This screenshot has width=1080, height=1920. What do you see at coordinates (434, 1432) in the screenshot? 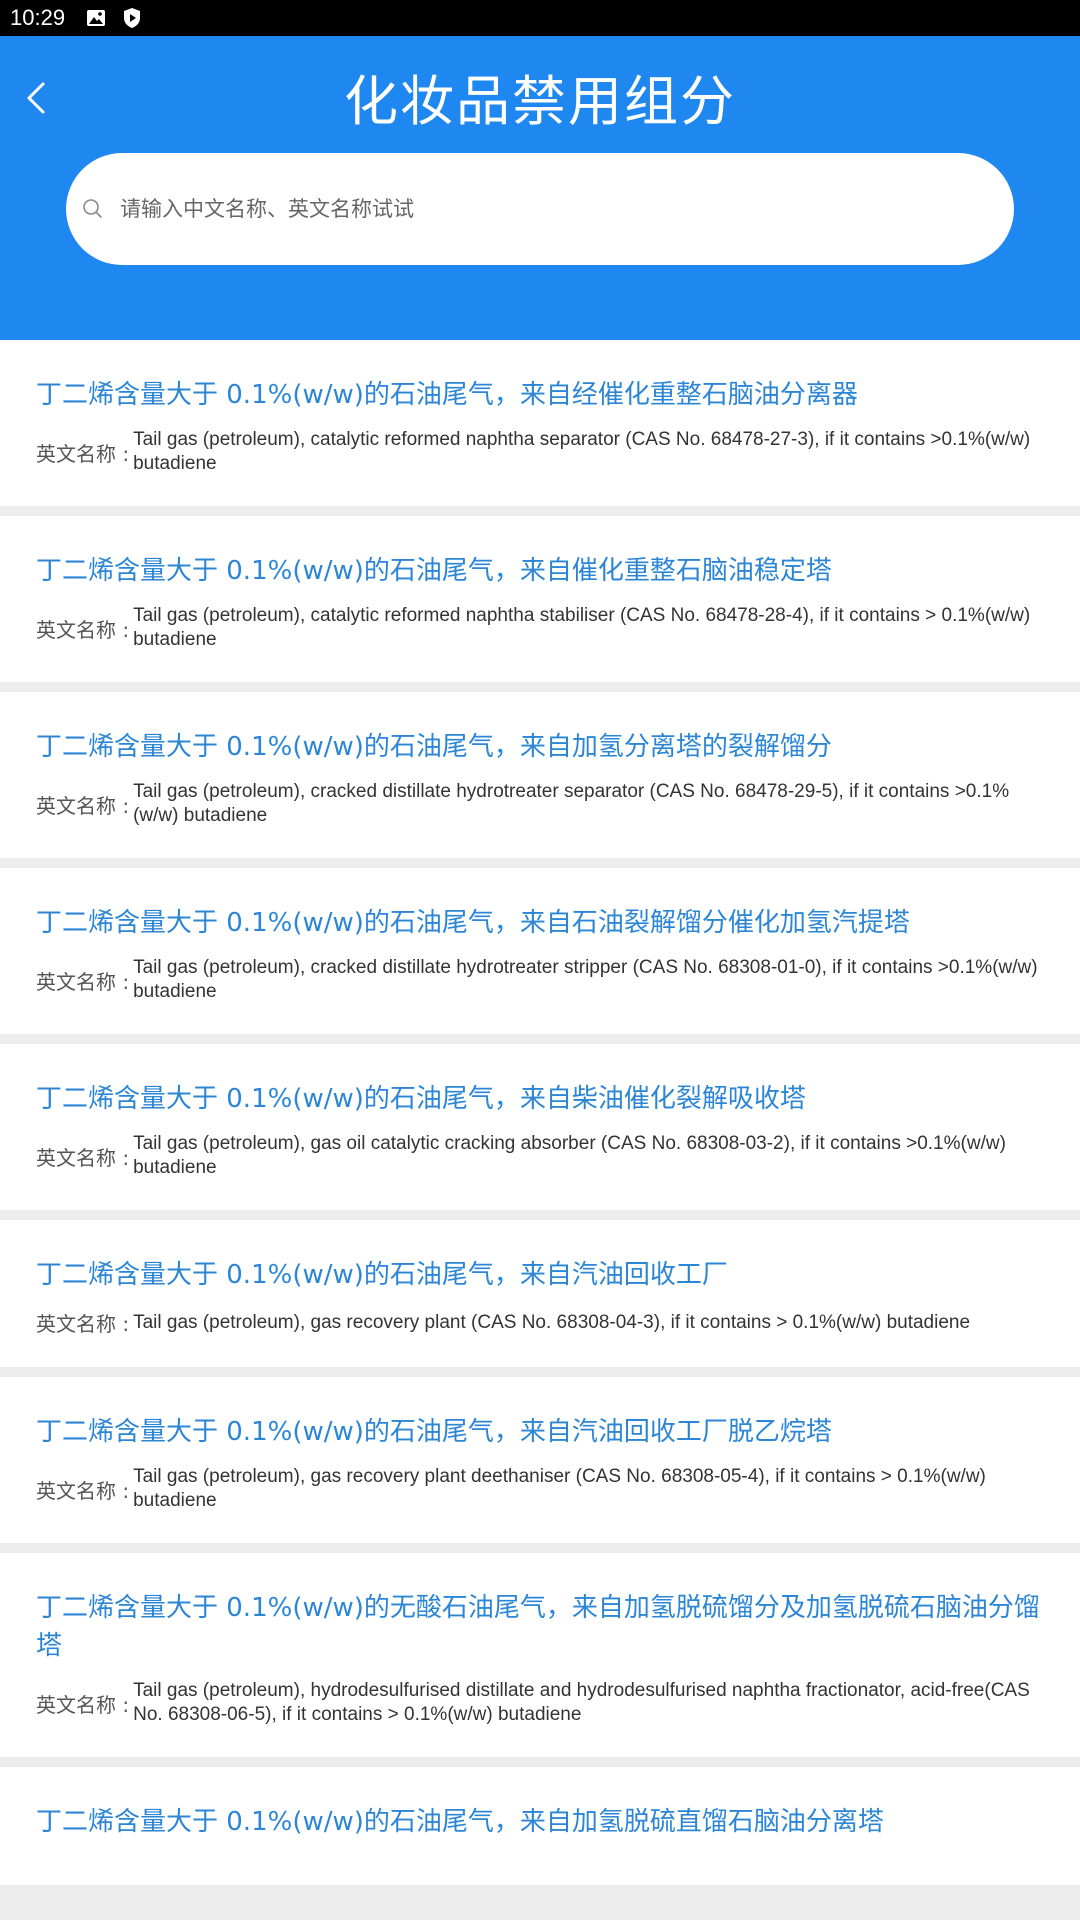
I see `item-chinese-name: 丁二烯含量大于 0.1%(w/w)的石油尾气，来自汽油回收工厂脱乙烷塔` at bounding box center [434, 1432].